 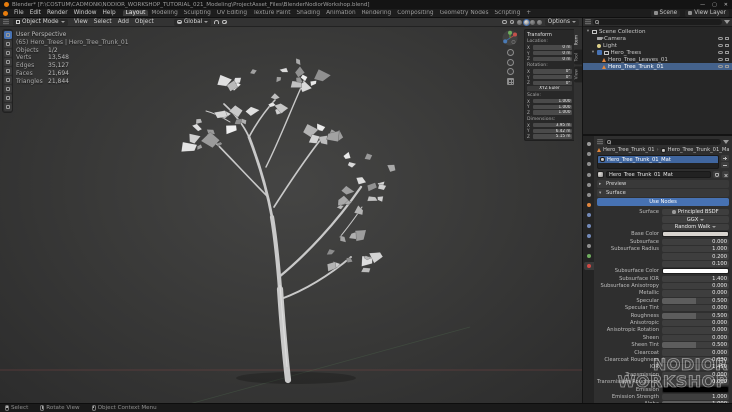 What do you see at coordinates (549, 35) in the screenshot?
I see `transform-section-title: Transform` at bounding box center [549, 35].